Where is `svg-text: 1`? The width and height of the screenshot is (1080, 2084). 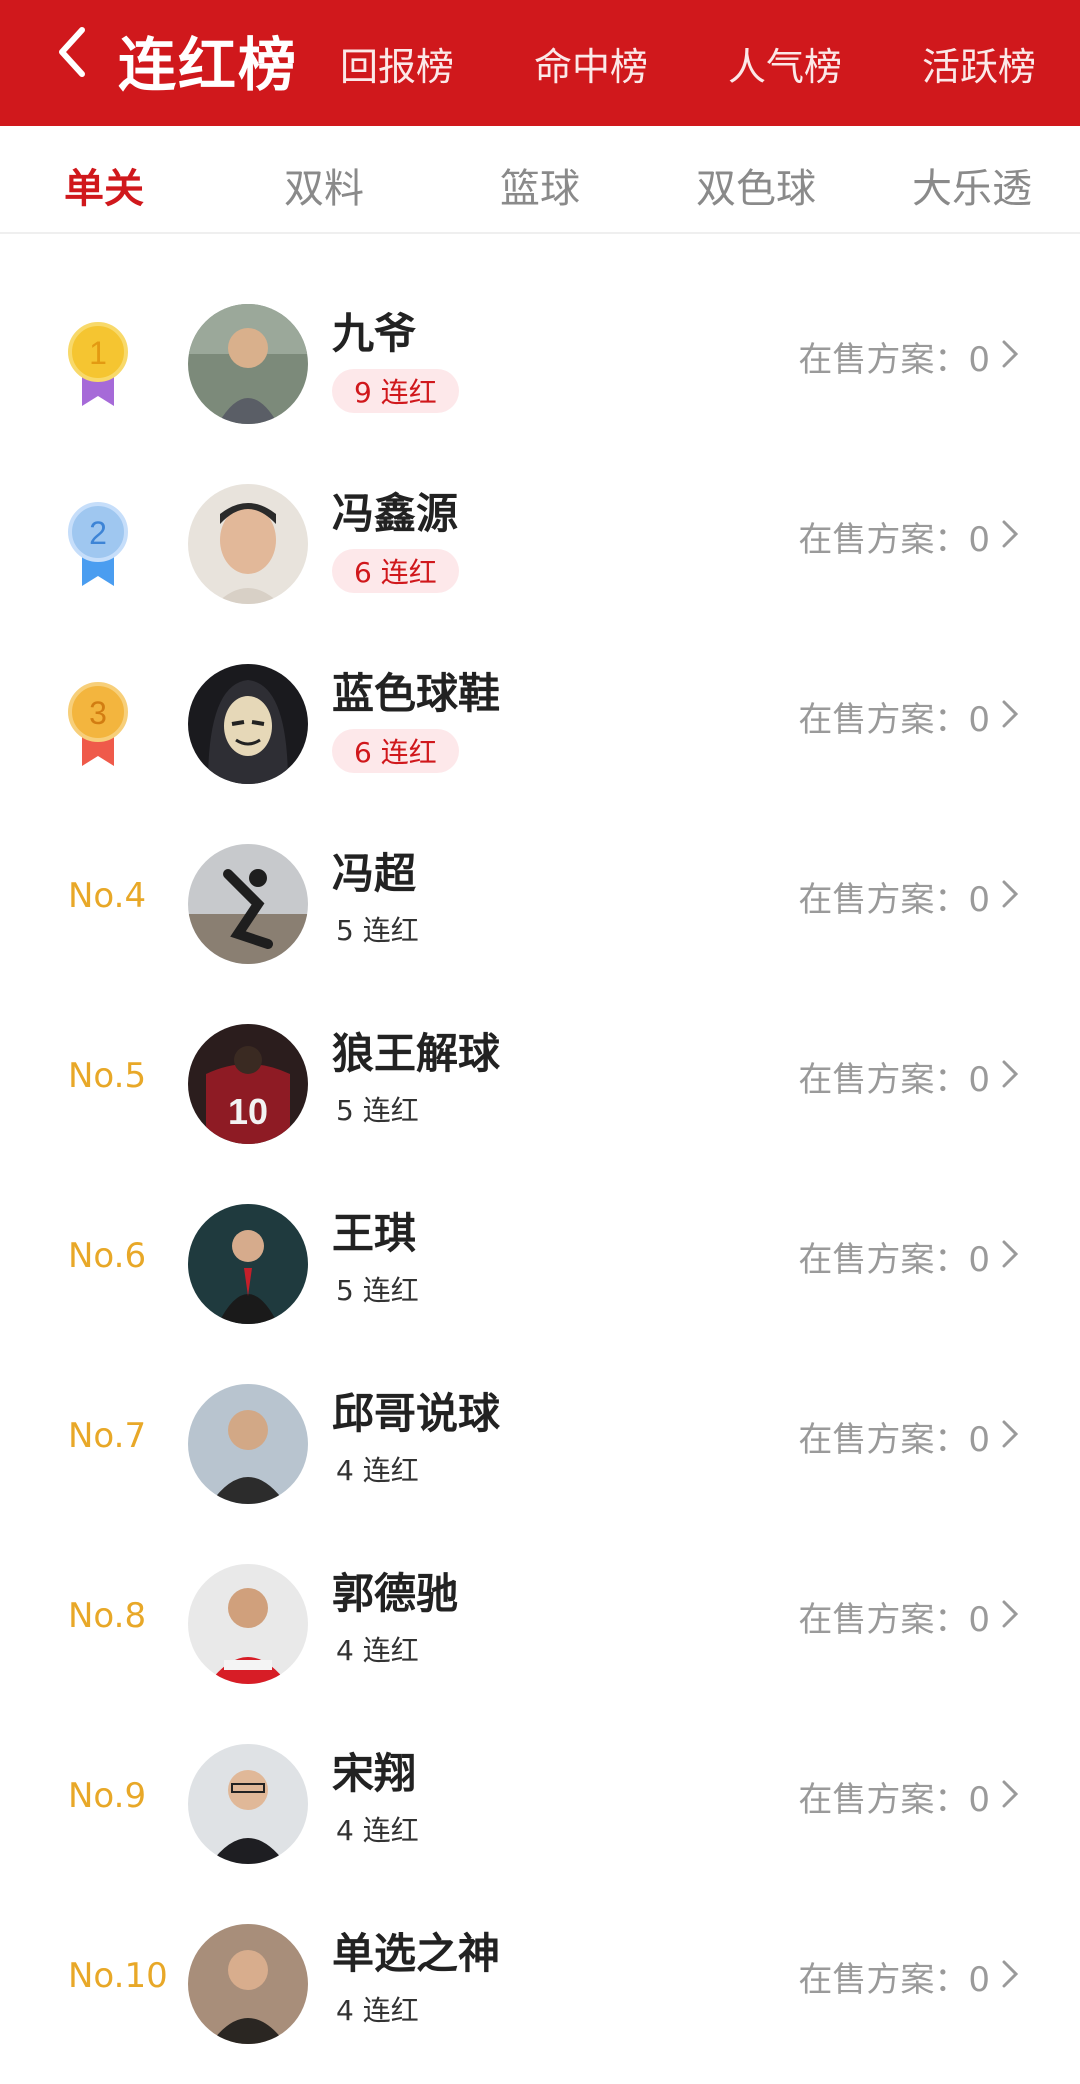
svg-text: 1 is located at coordinates (98, 353).